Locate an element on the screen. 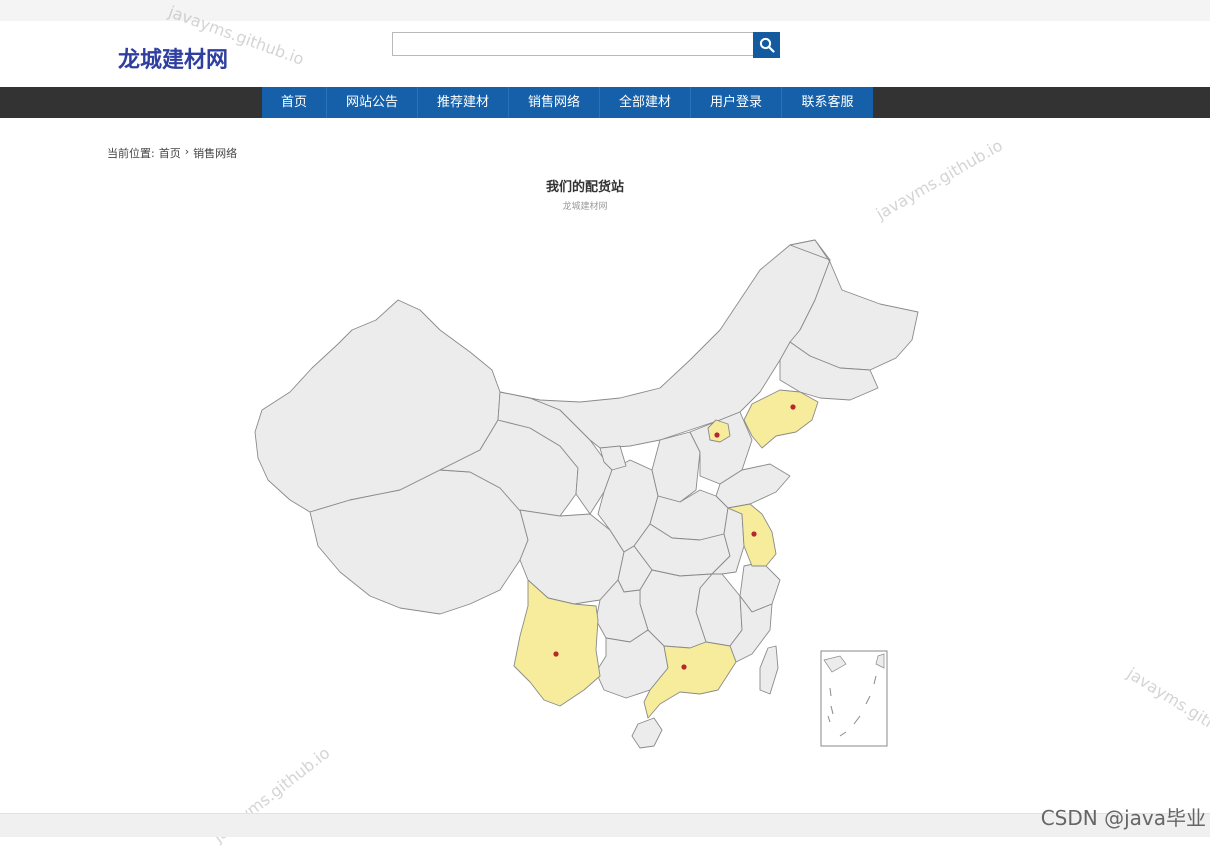  map-marker-guangdong is located at coordinates (684, 667).